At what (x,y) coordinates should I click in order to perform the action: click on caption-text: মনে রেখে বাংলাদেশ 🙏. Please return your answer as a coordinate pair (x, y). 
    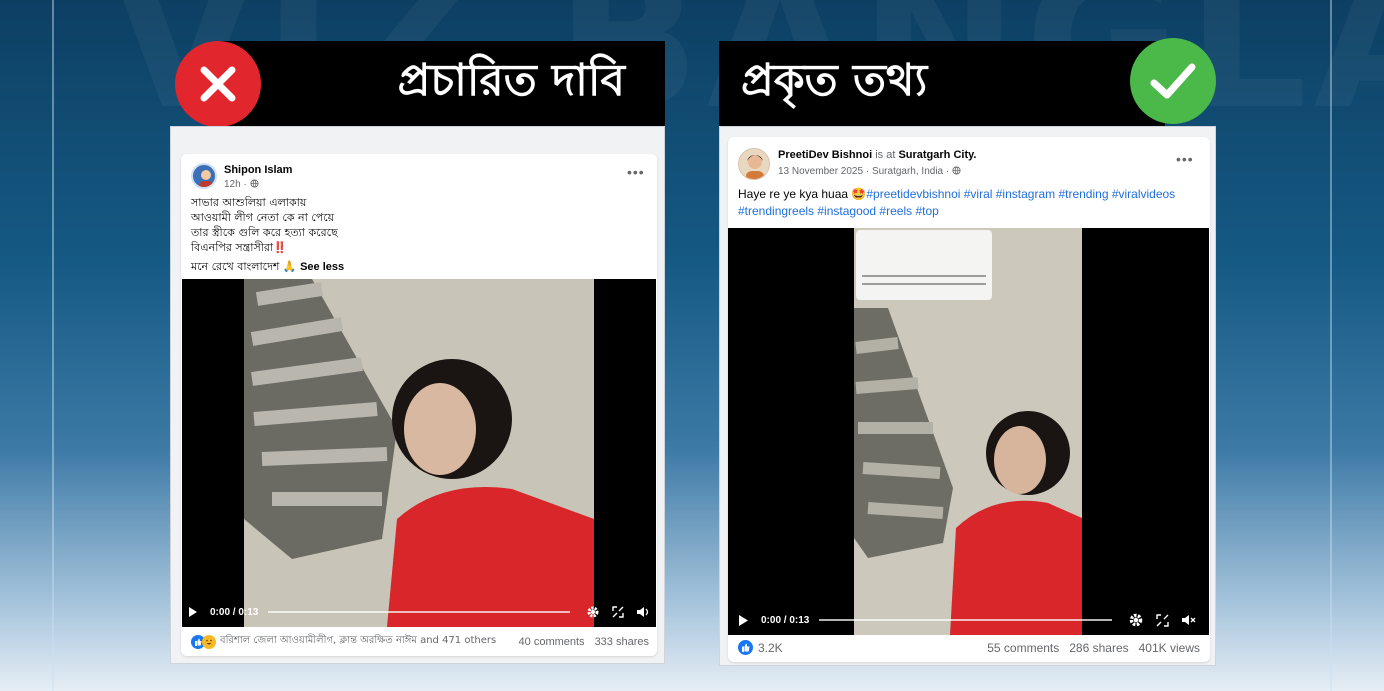
    Looking at the image, I should click on (244, 266).